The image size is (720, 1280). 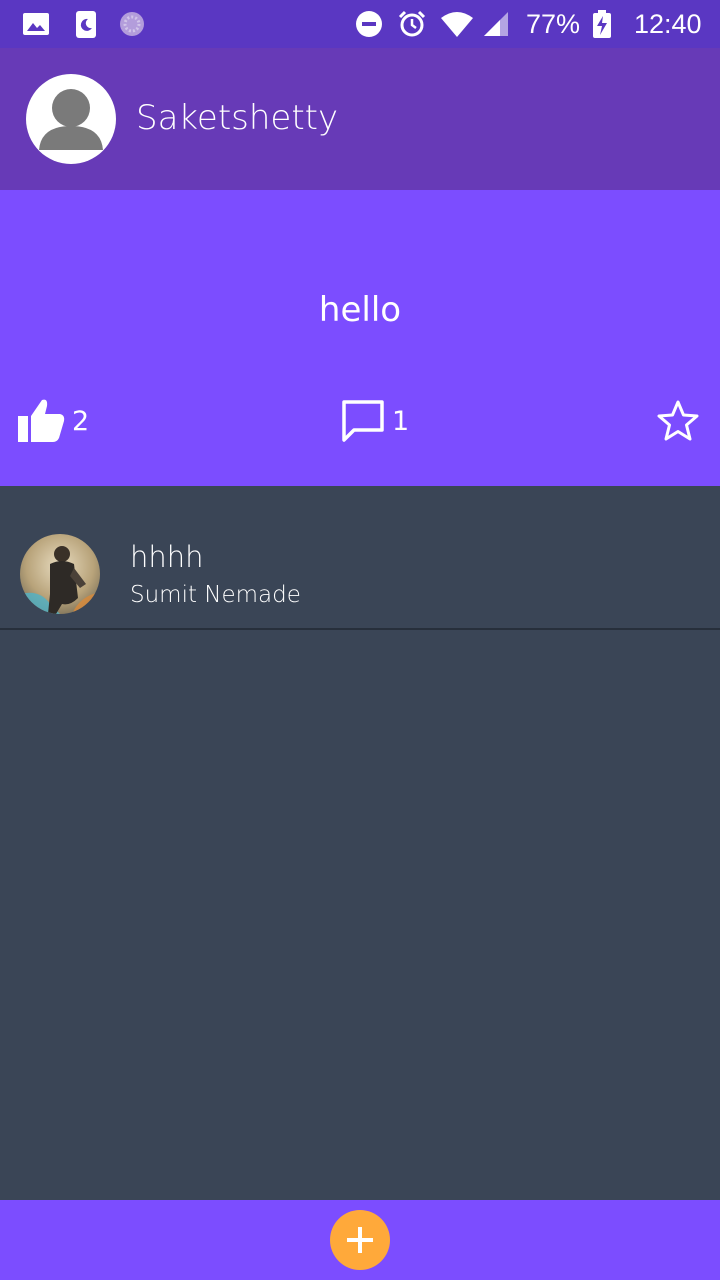 I want to click on bottom-bar, so click(x=360, y=1240).